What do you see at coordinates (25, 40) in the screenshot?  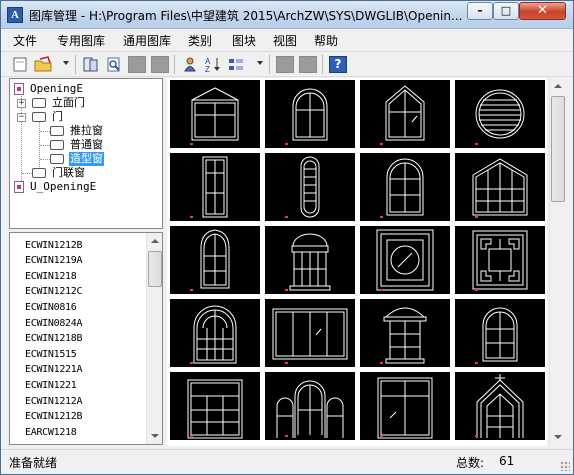 I see `menu-file: 文件` at bounding box center [25, 40].